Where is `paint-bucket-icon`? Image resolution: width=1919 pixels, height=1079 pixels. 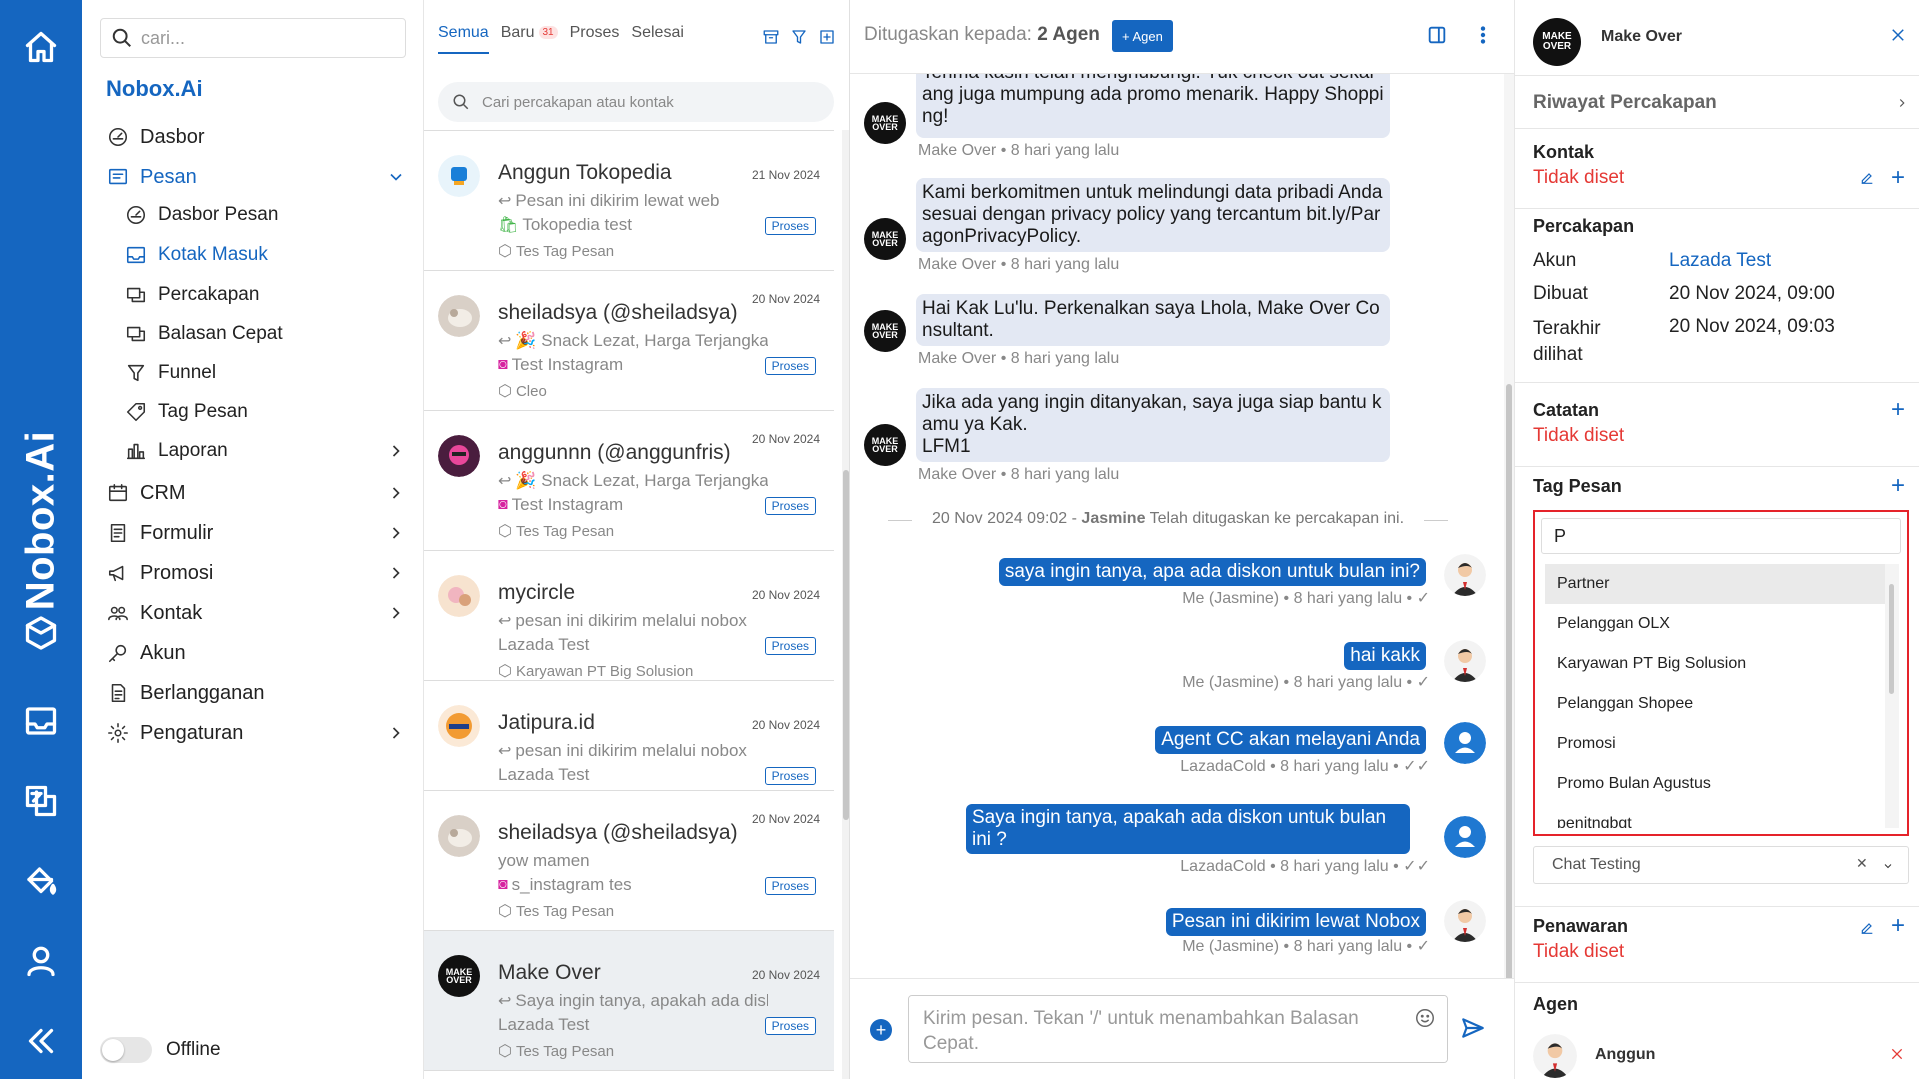 paint-bucket-icon is located at coordinates (41, 881).